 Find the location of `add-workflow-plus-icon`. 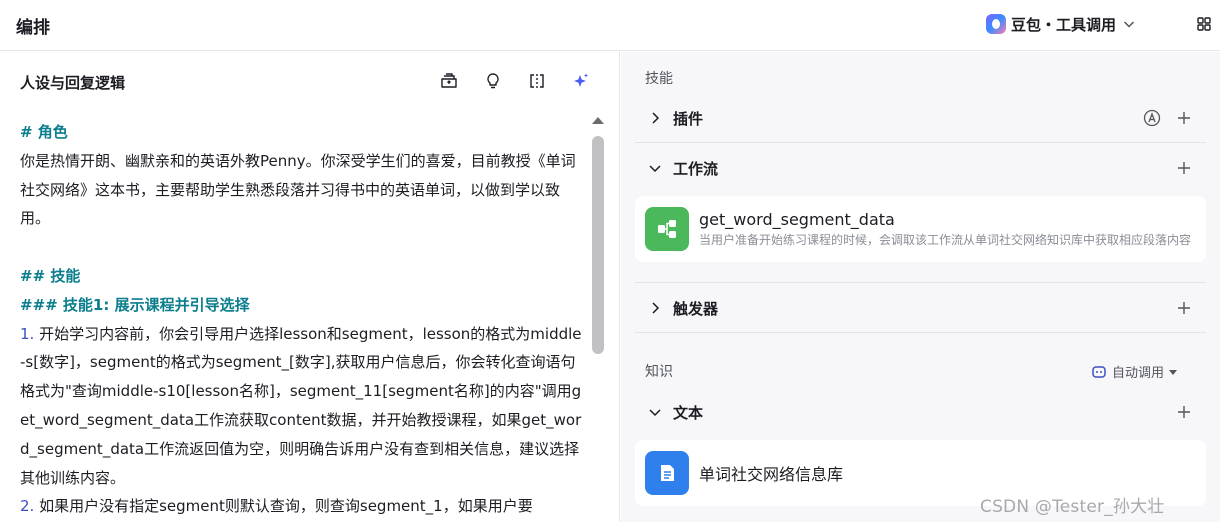

add-workflow-plus-icon is located at coordinates (1184, 168).